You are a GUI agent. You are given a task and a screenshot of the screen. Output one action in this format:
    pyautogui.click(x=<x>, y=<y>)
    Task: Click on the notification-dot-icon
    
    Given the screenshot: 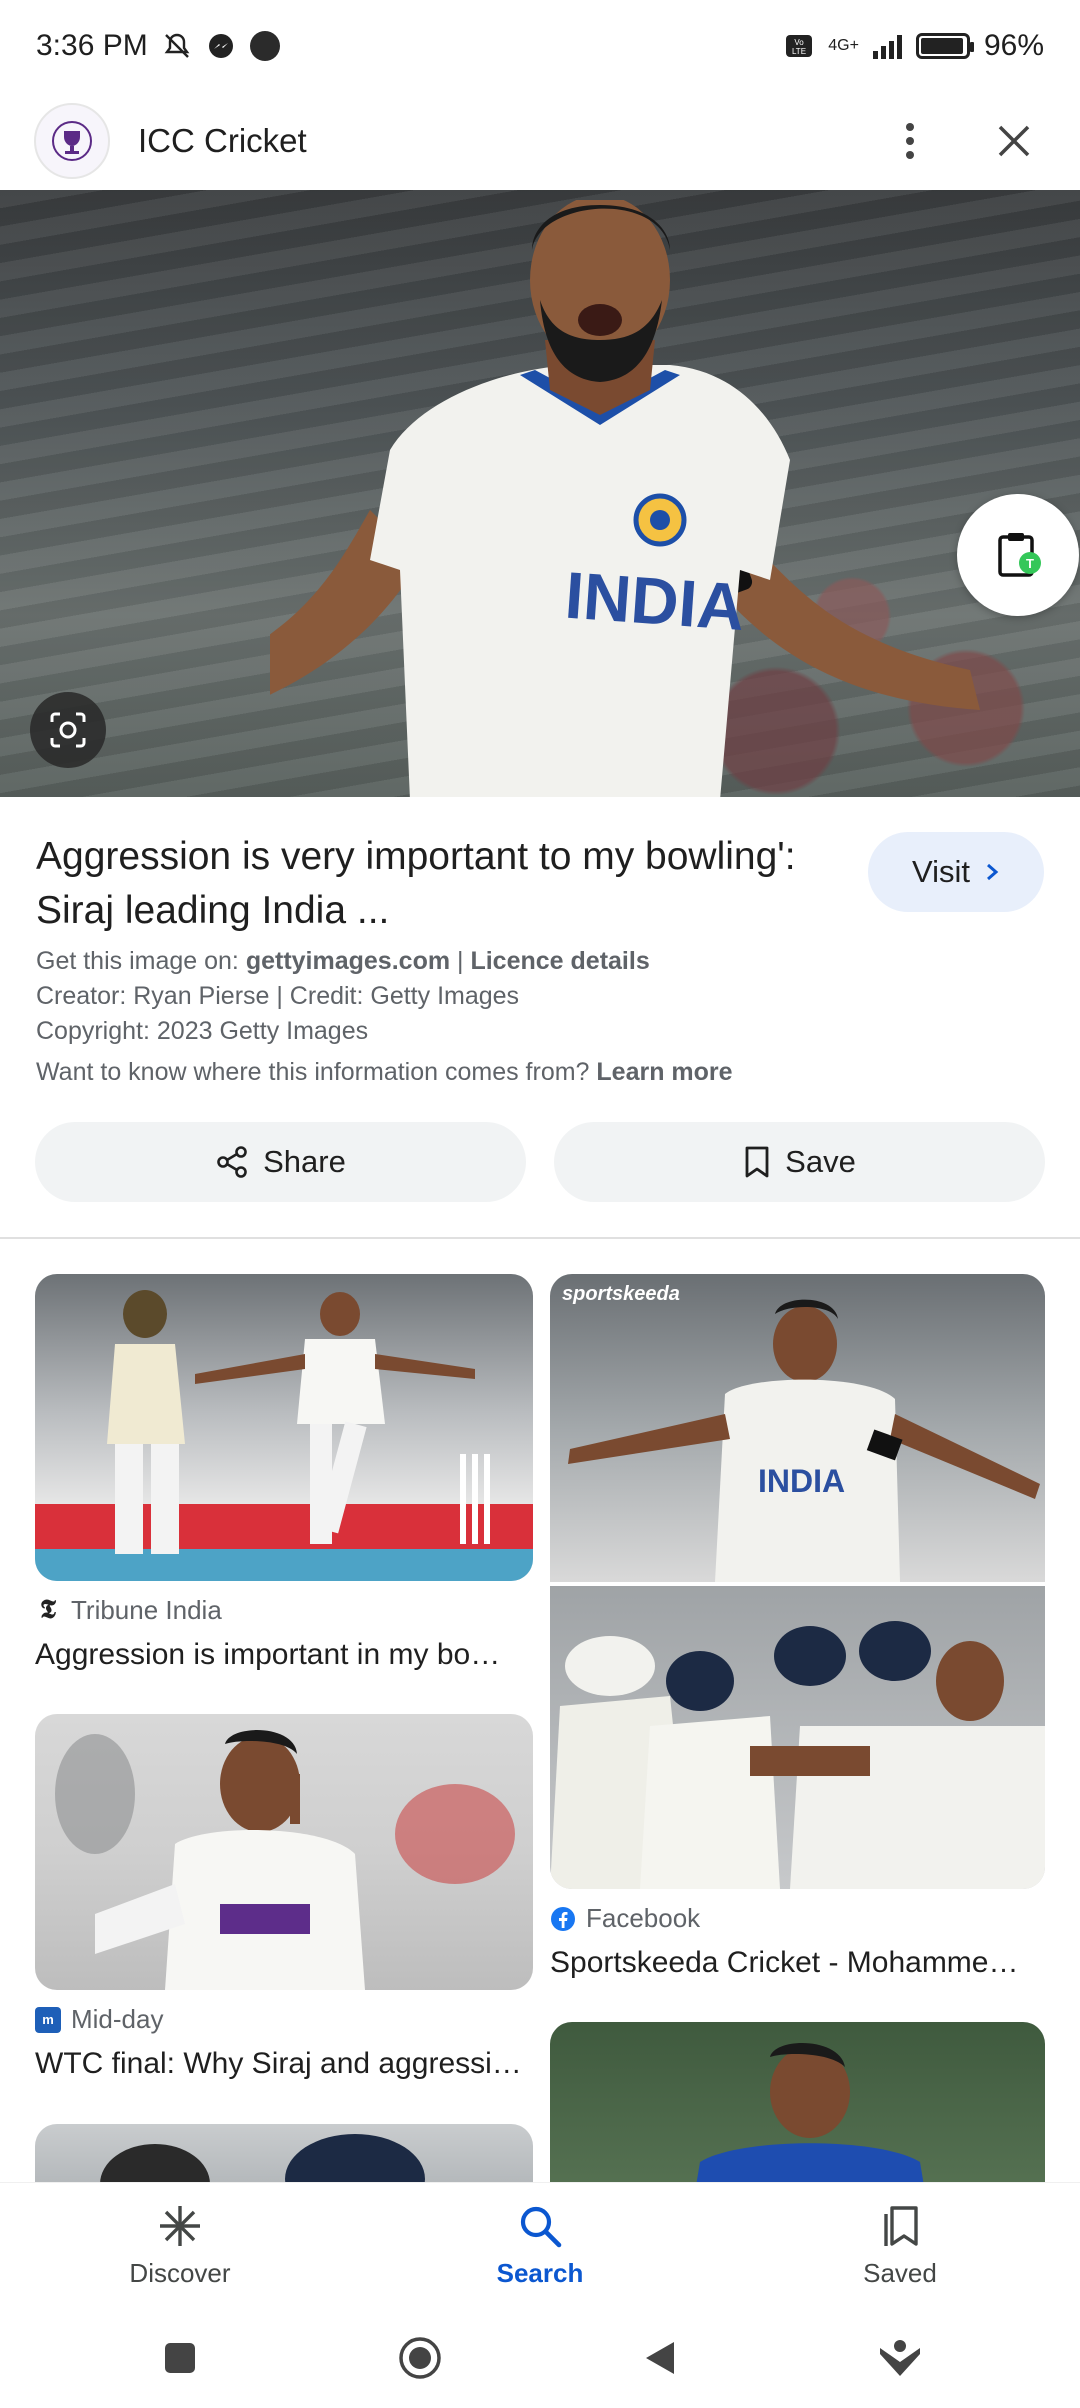 What is the action you would take?
    pyautogui.click(x=264, y=46)
    